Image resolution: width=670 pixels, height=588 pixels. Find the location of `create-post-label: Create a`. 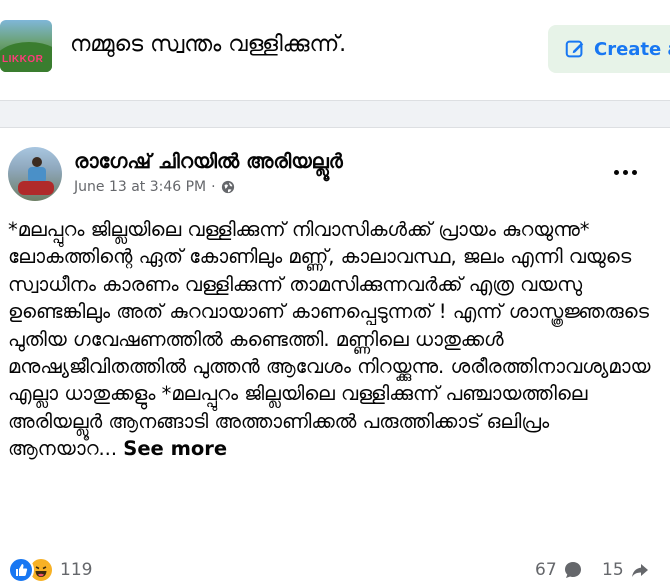

create-post-label: Create a is located at coordinates (632, 49).